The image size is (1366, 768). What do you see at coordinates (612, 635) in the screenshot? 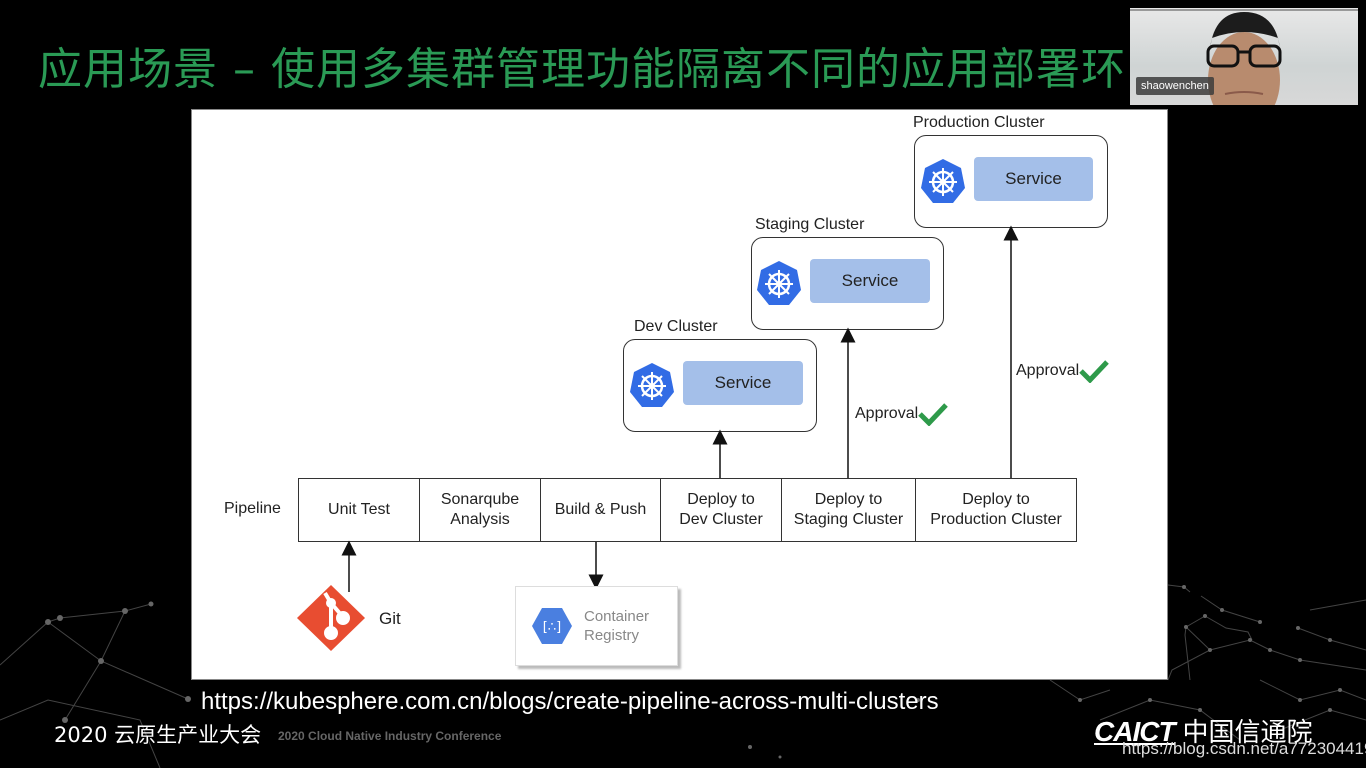
I see `registry-label-line2: Registry` at bounding box center [612, 635].